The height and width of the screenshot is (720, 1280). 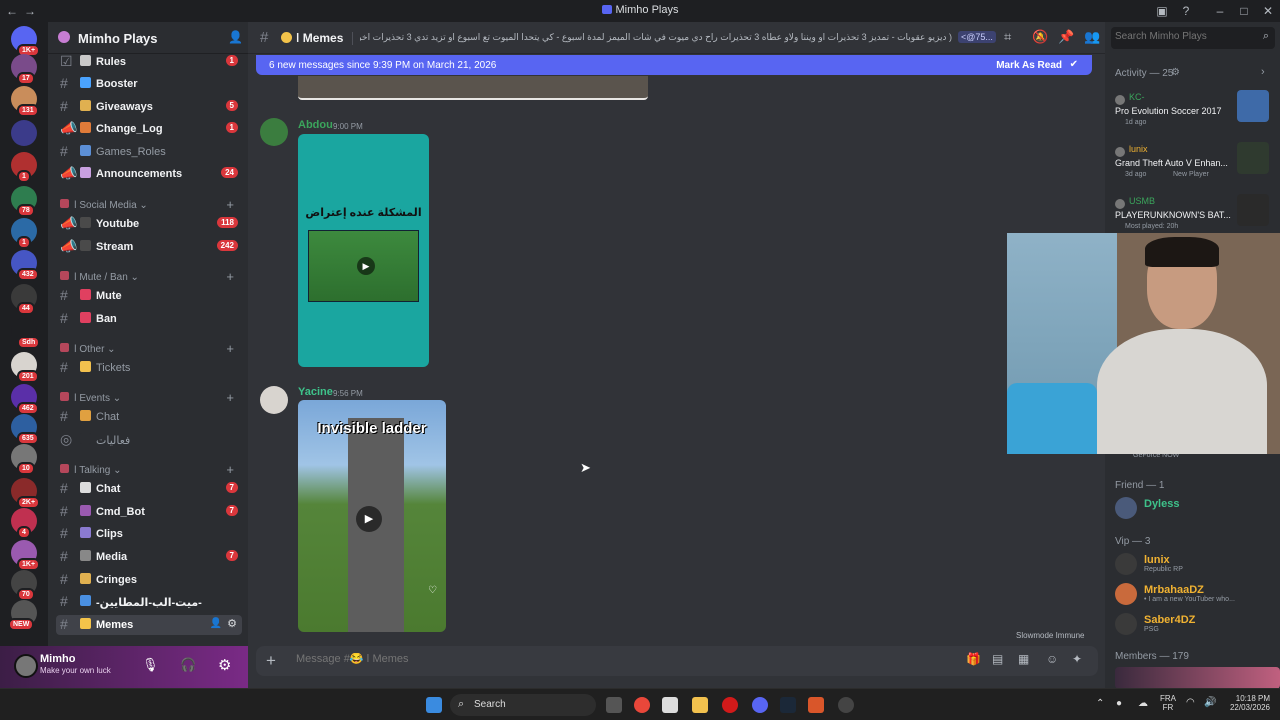 What do you see at coordinates (1077, 659) in the screenshot?
I see `apps-icon: ✦` at bounding box center [1077, 659].